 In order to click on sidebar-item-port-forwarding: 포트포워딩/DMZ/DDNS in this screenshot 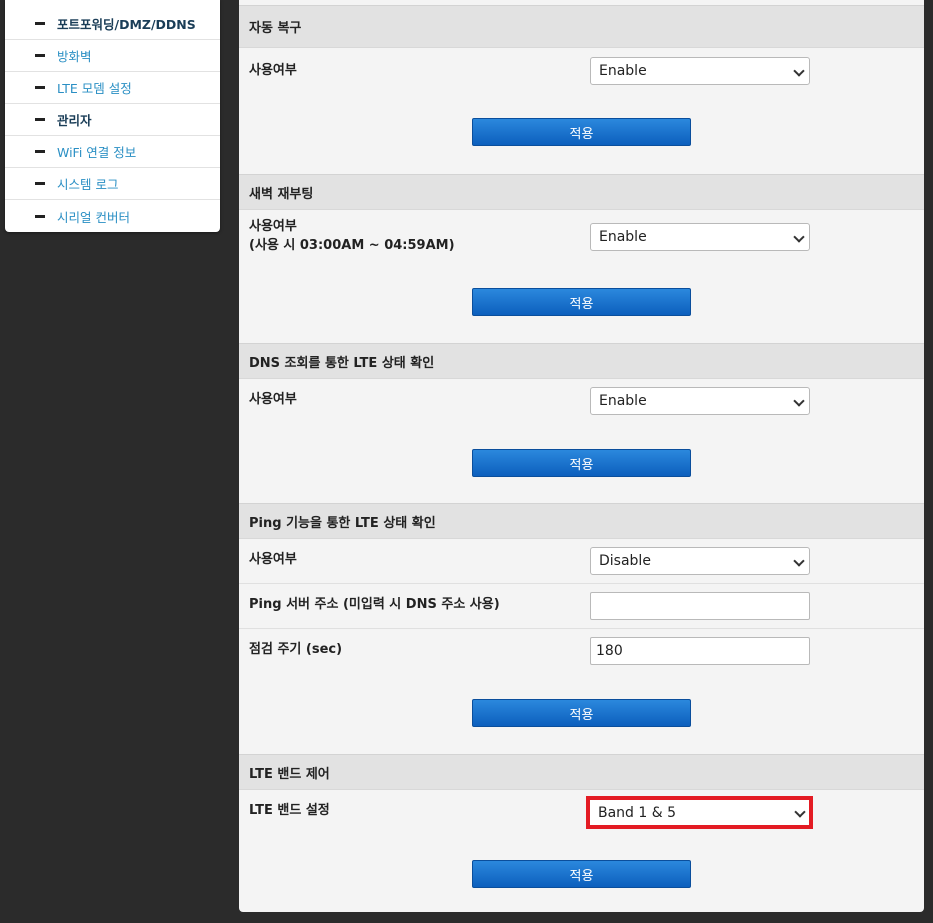, I will do `click(112, 24)`.